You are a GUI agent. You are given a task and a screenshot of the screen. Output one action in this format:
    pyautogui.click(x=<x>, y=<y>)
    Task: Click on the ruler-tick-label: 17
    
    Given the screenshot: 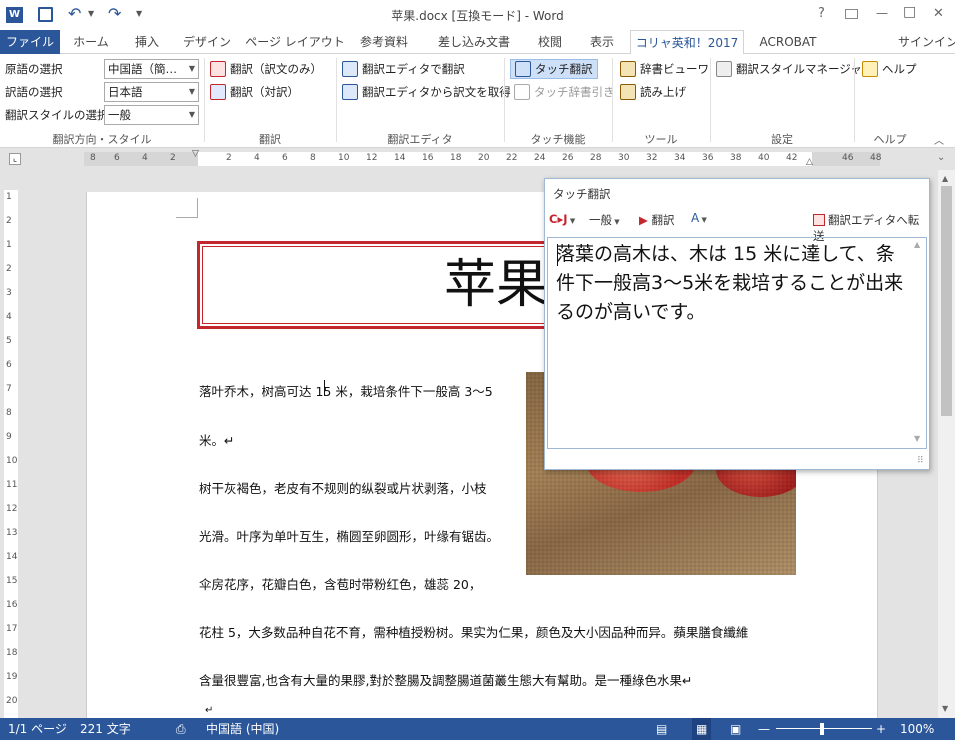 What is the action you would take?
    pyautogui.click(x=12, y=629)
    